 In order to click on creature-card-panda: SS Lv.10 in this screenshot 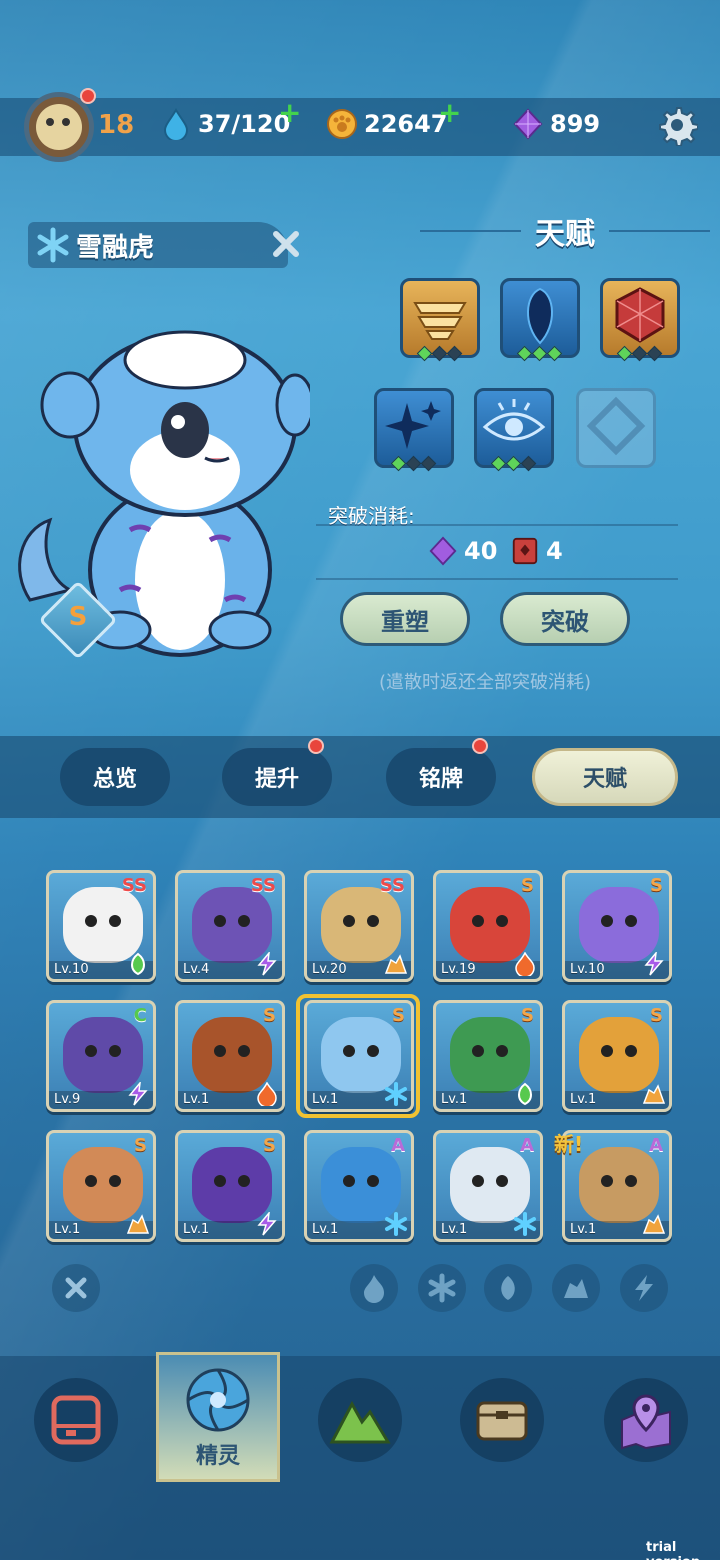, I will do `click(101, 926)`.